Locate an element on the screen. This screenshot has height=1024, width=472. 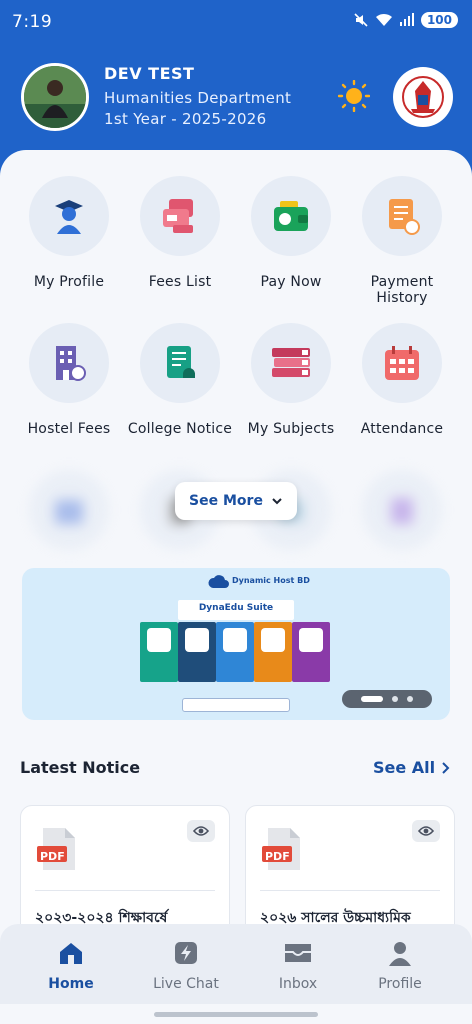
chevron-down-icon is located at coordinates (277, 501).